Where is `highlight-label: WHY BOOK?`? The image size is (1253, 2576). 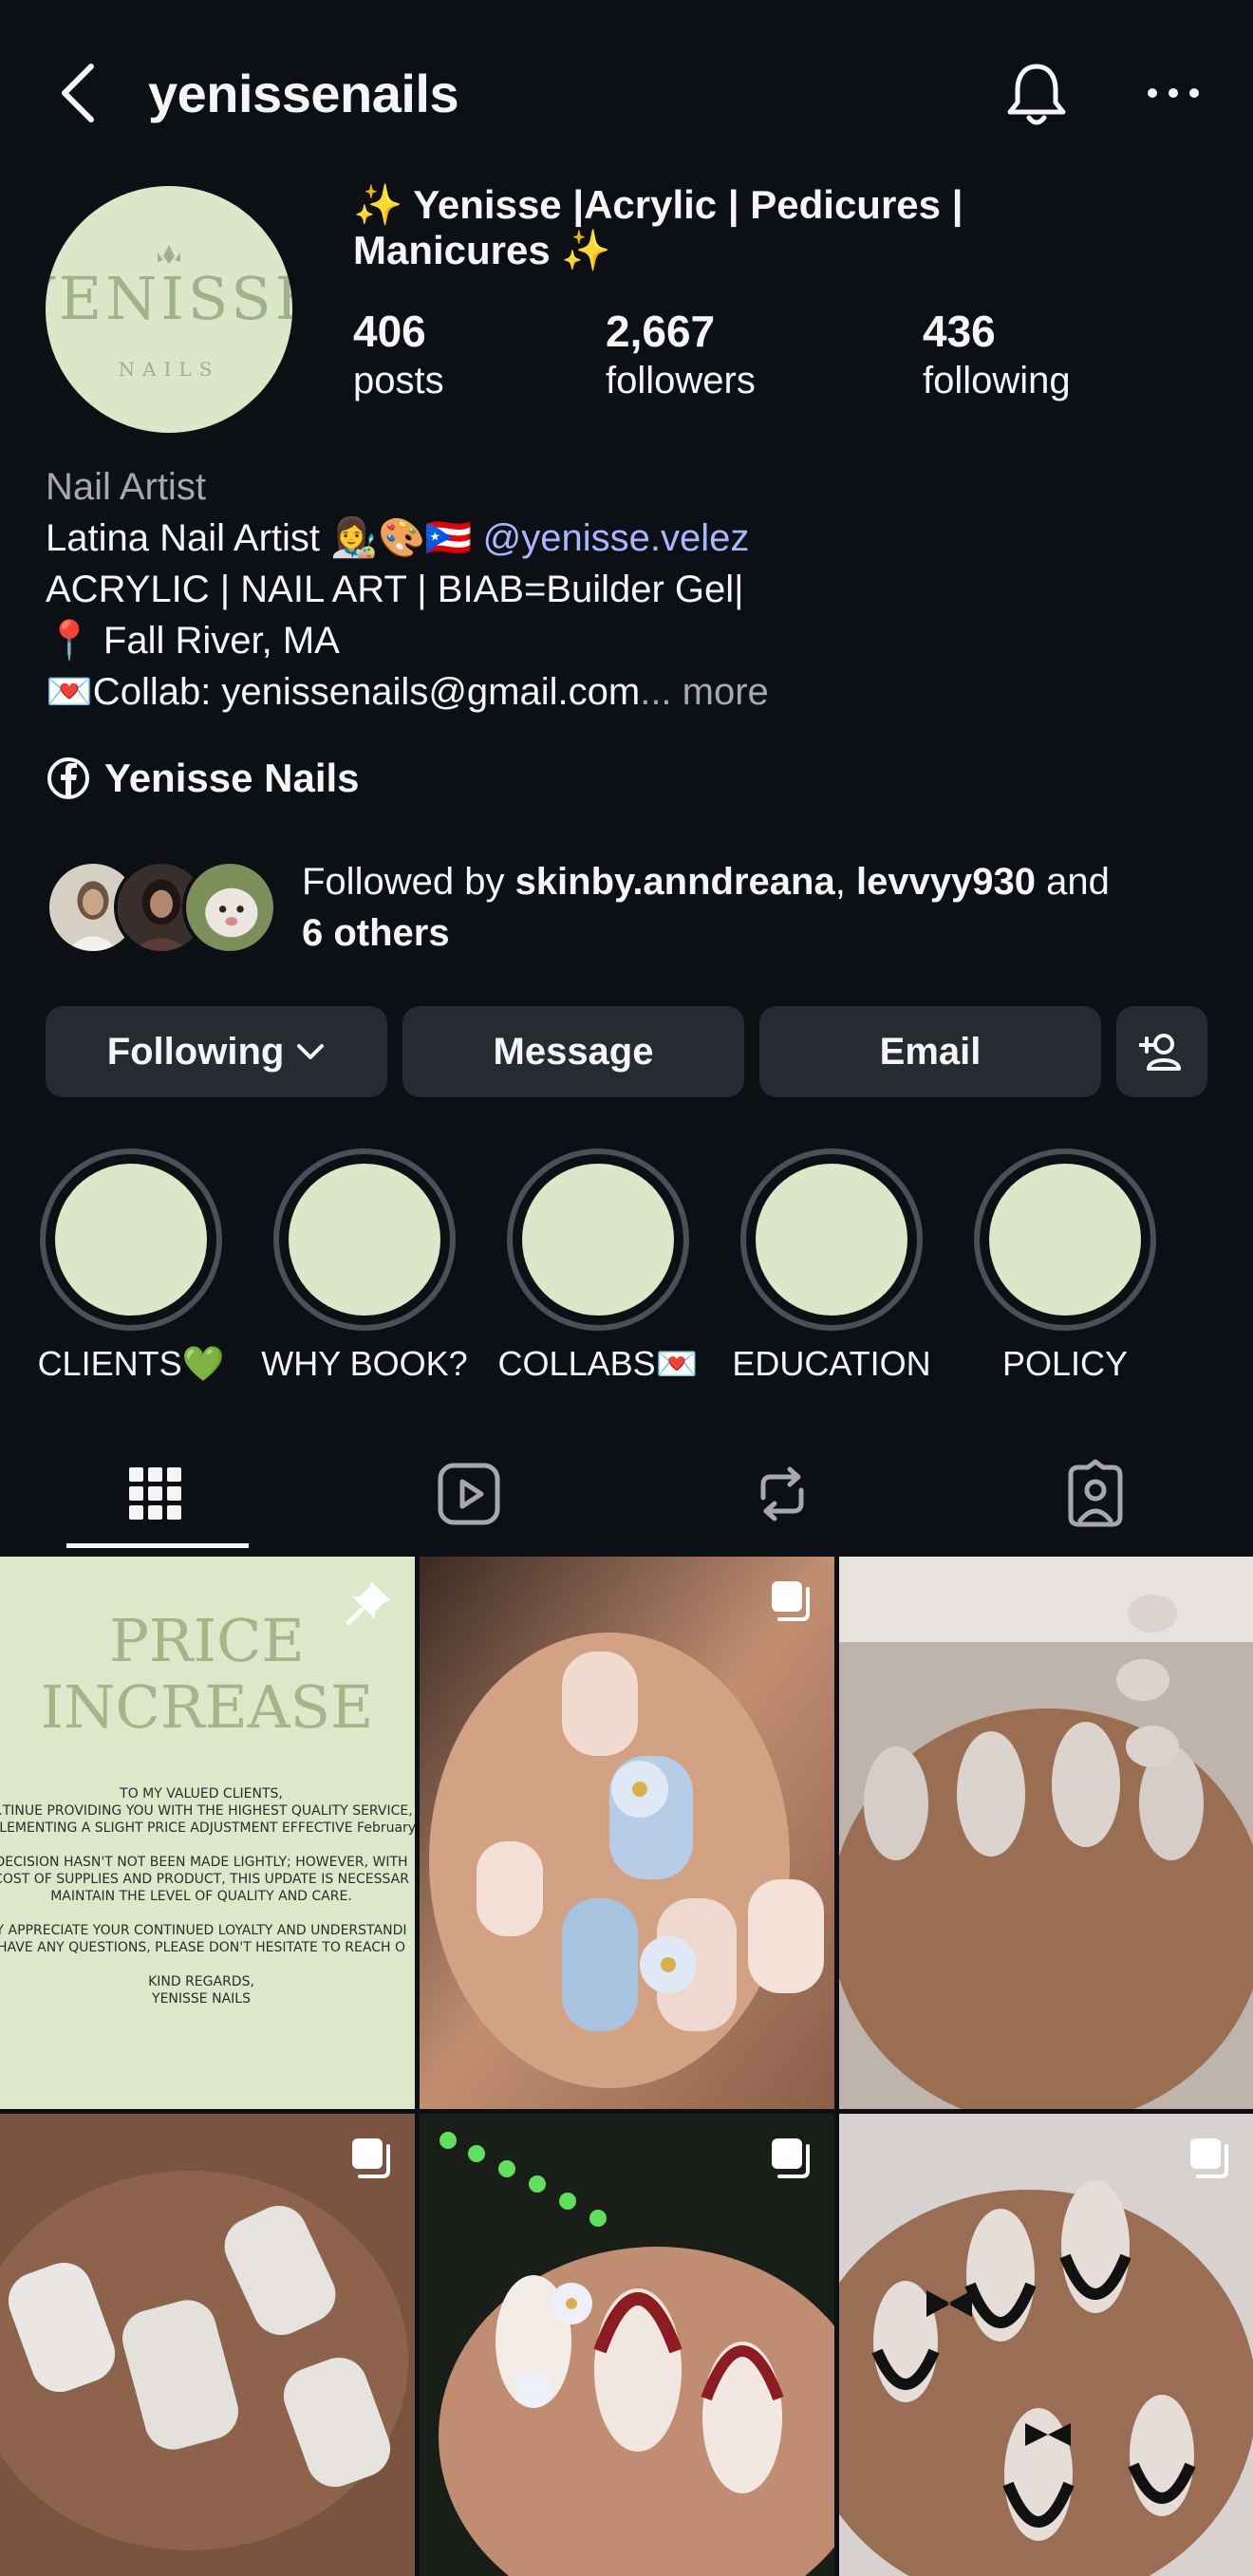
highlight-label: WHY BOOK? is located at coordinates (364, 1363).